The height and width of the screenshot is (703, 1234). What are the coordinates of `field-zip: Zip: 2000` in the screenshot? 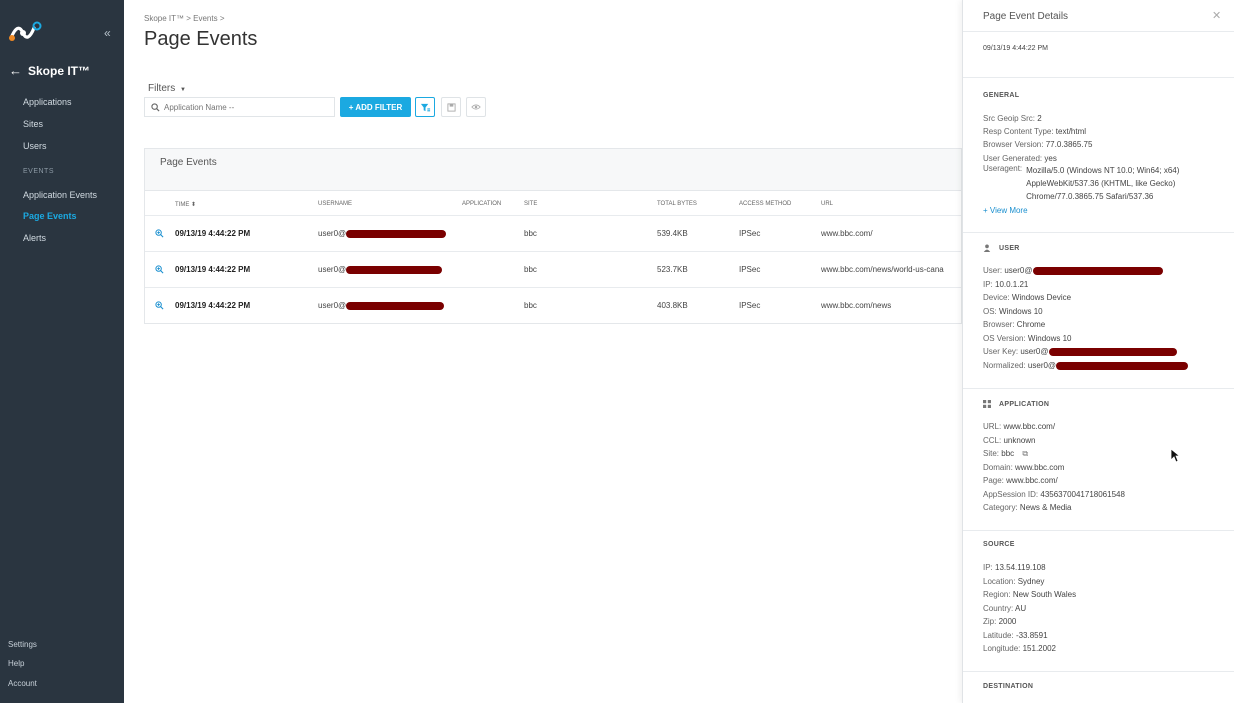 It's located at (1000, 621).